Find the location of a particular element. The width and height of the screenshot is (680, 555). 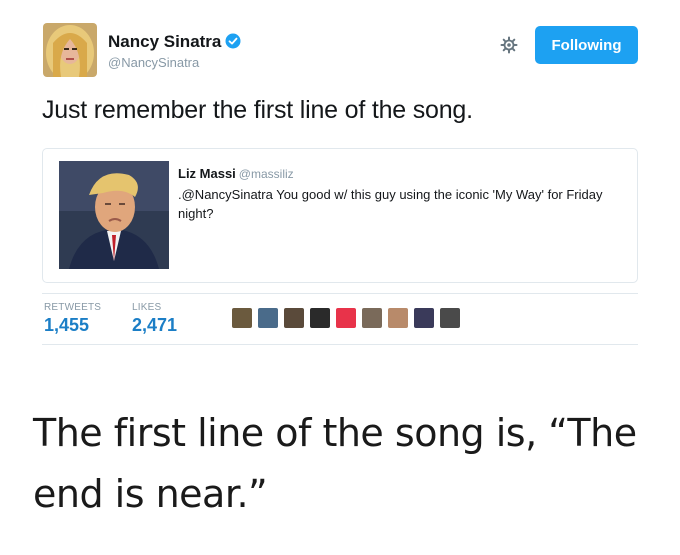

retweets-count: 1,455 is located at coordinates (67, 325).